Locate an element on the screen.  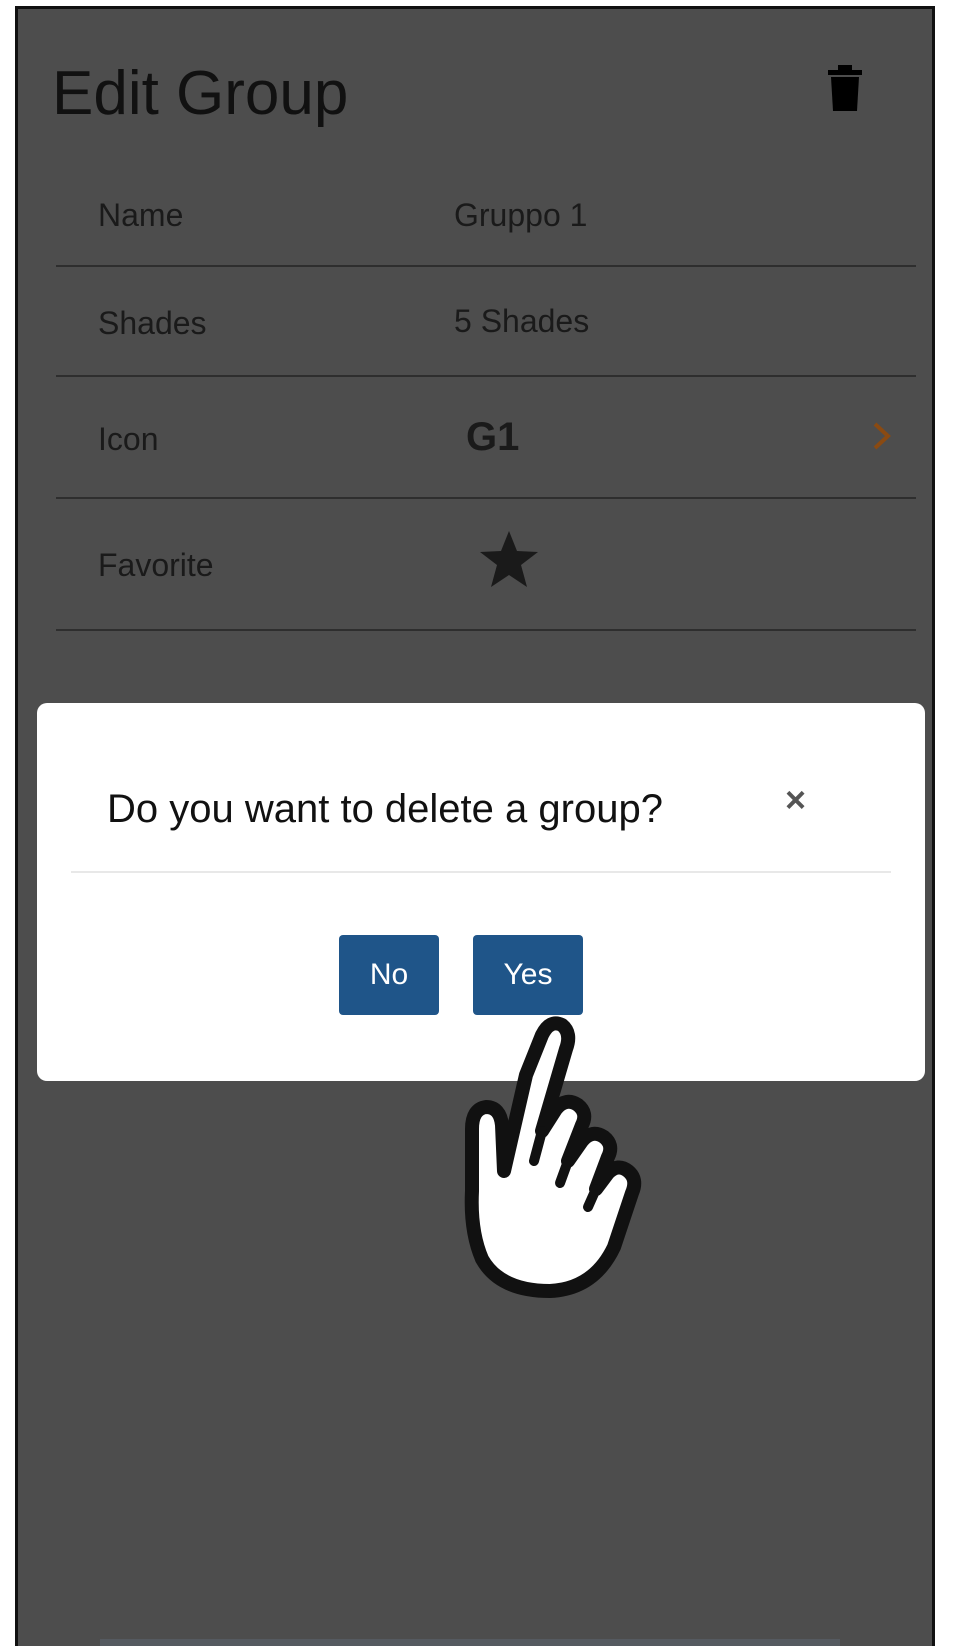
hand-pointer-icon is located at coordinates (553, 1157).